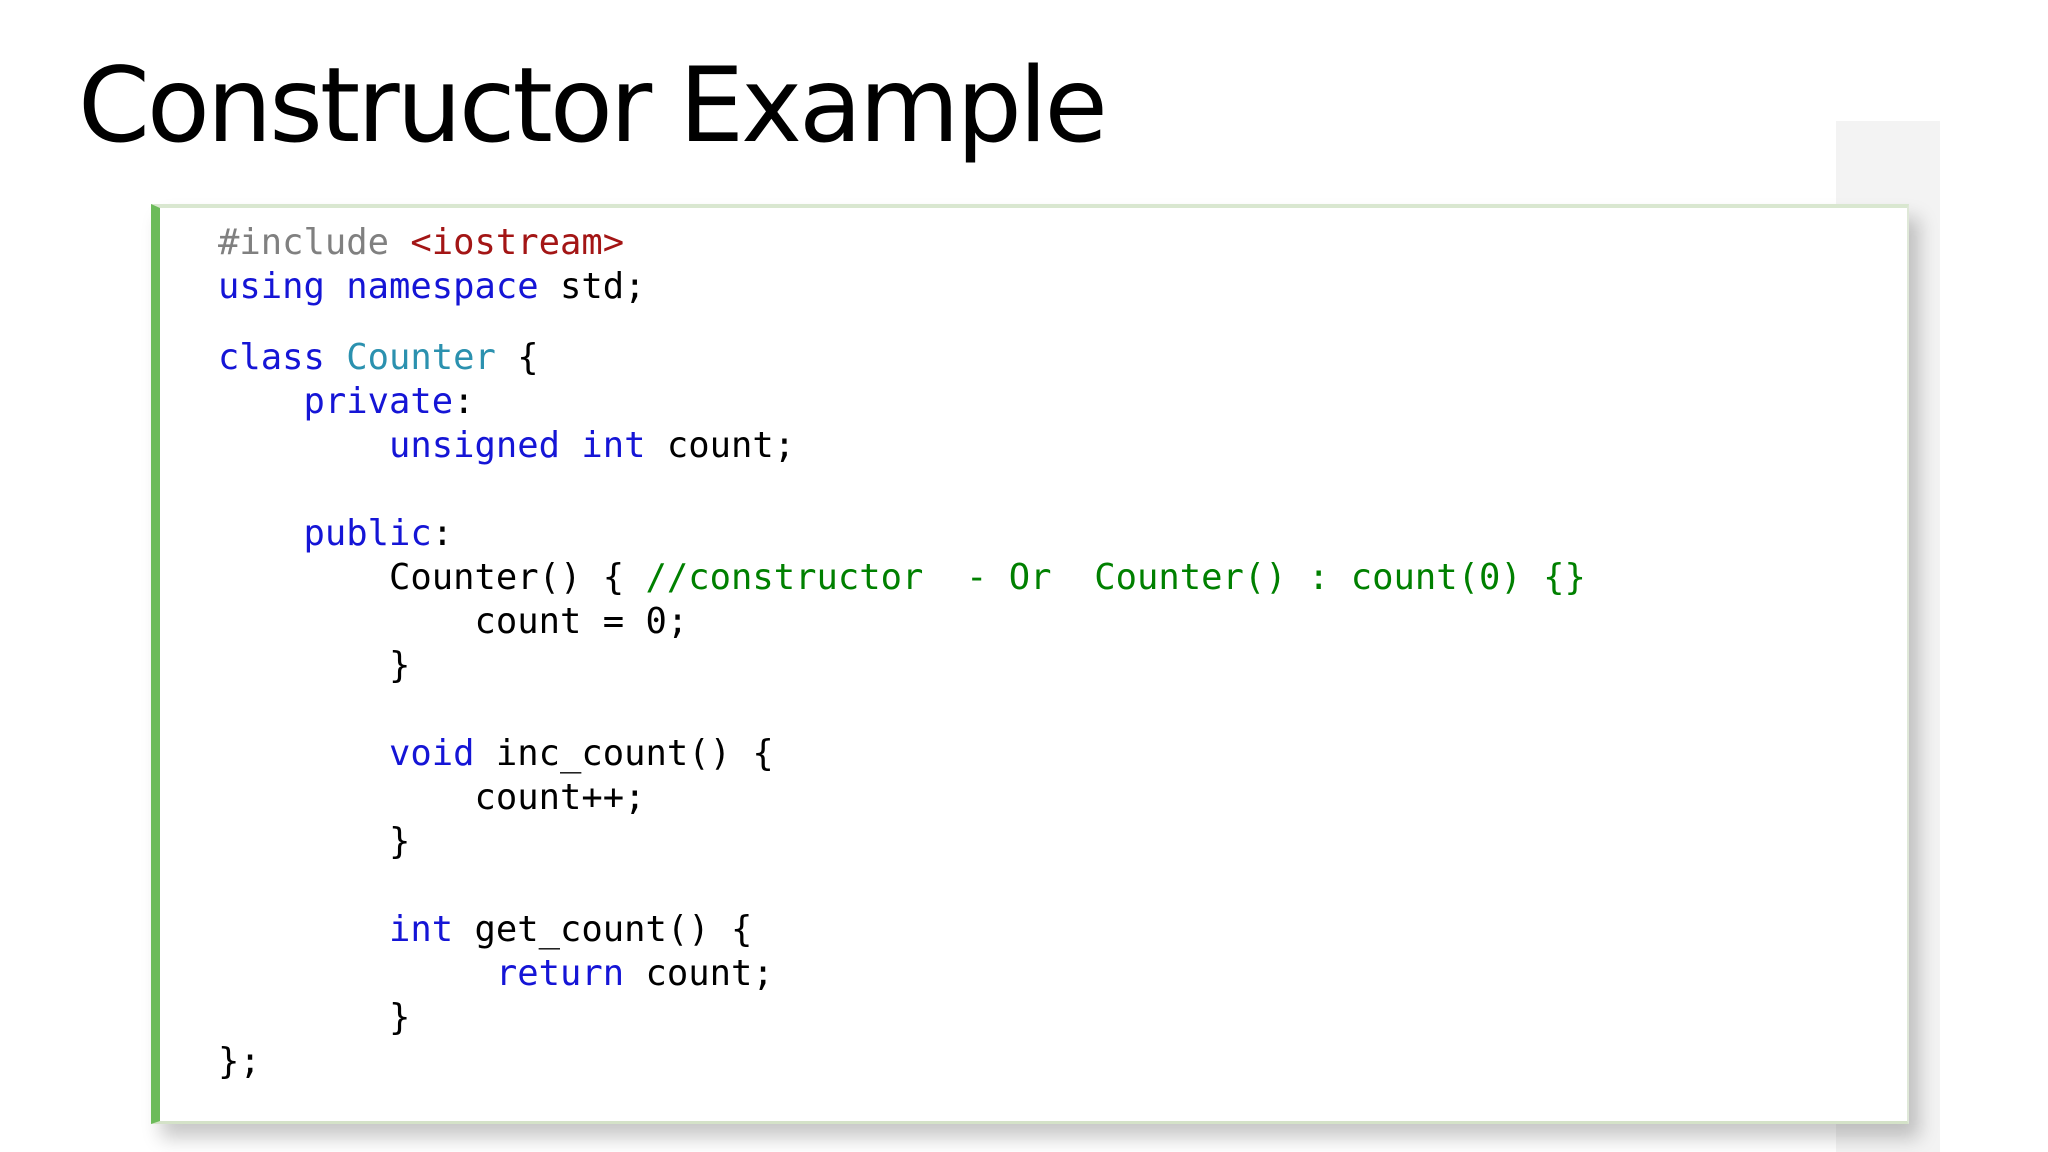  I want to click on keyword-token: return, so click(560, 973).